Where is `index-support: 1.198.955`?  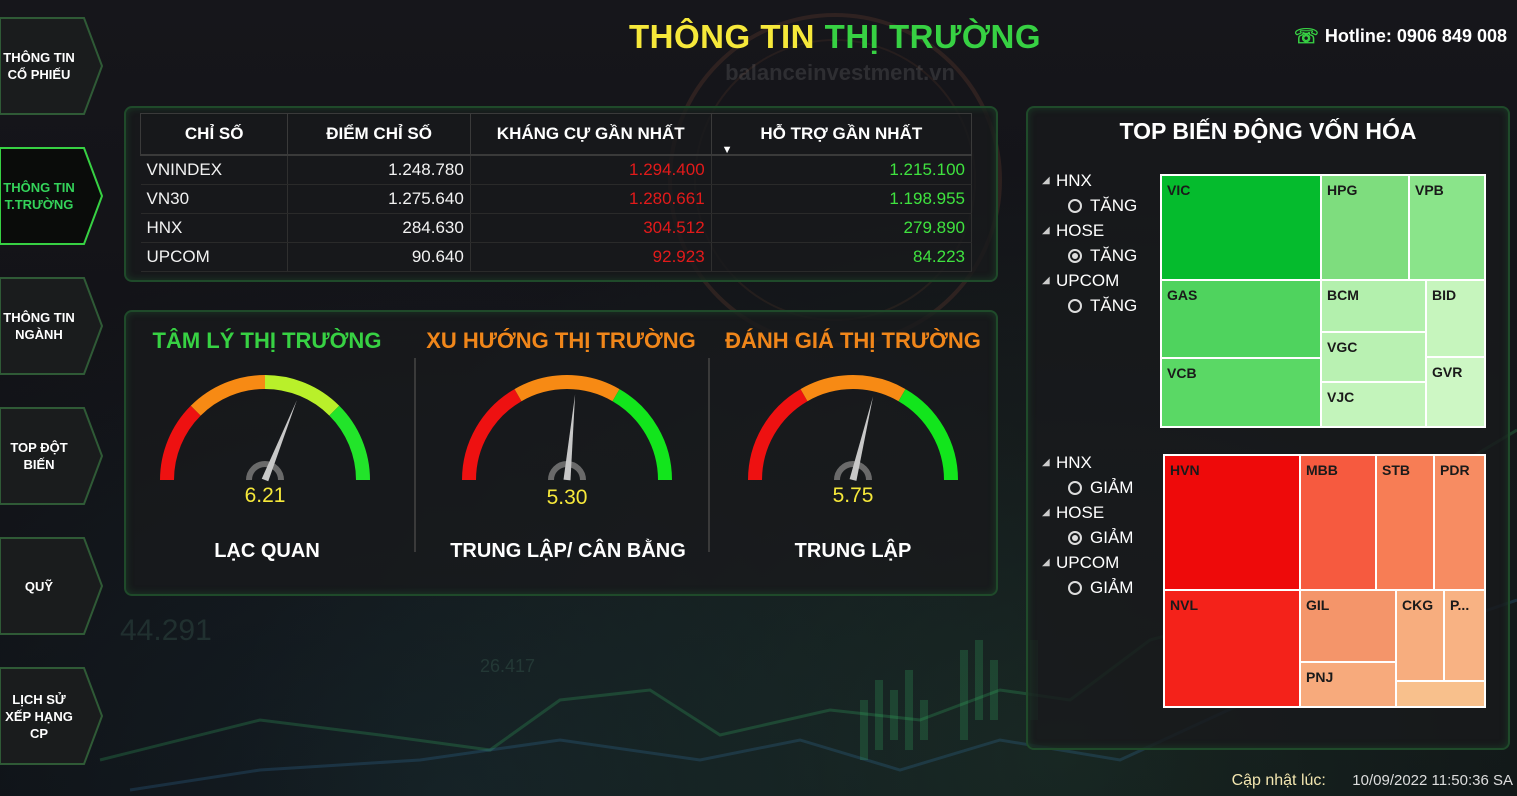
index-support: 1.198.955 is located at coordinates (842, 199).